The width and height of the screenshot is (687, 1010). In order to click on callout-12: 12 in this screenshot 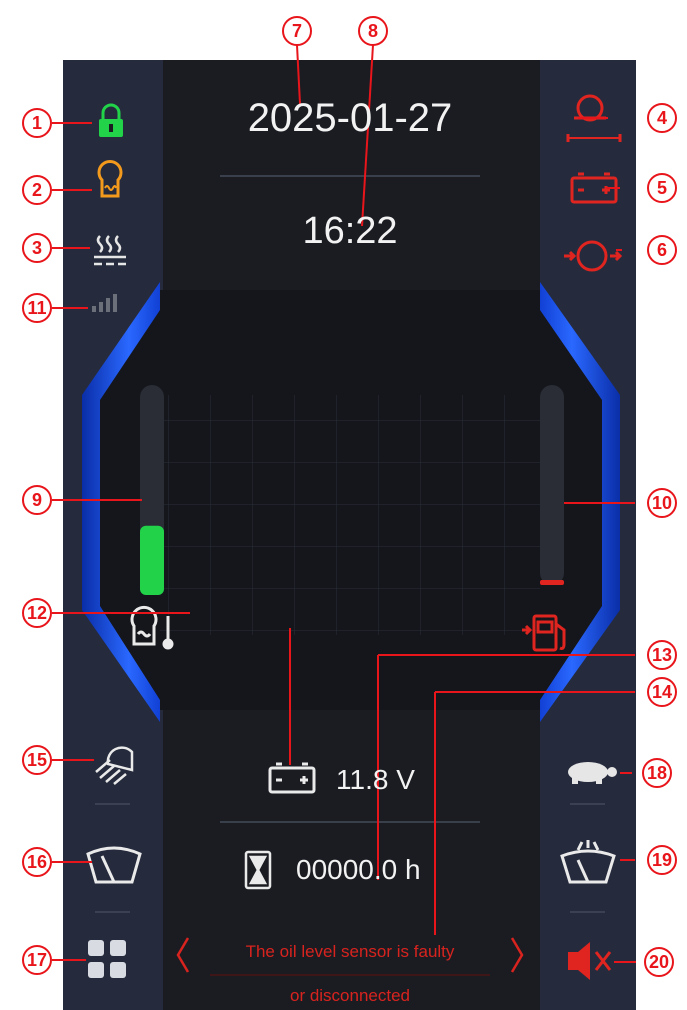, I will do `click(37, 613)`.